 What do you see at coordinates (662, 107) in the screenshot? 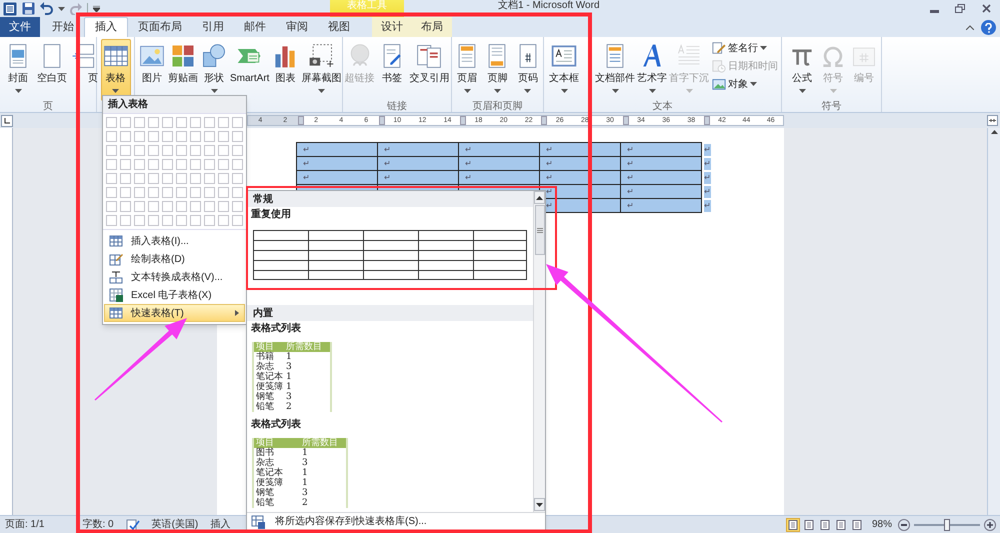
I see `group-label: 文本` at bounding box center [662, 107].